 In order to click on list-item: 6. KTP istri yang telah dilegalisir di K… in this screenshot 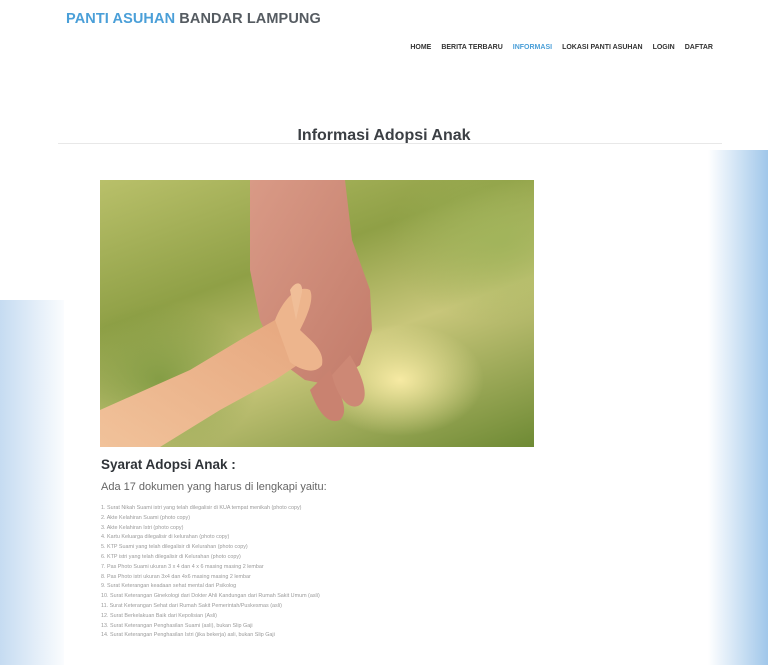, I will do `click(171, 556)`.